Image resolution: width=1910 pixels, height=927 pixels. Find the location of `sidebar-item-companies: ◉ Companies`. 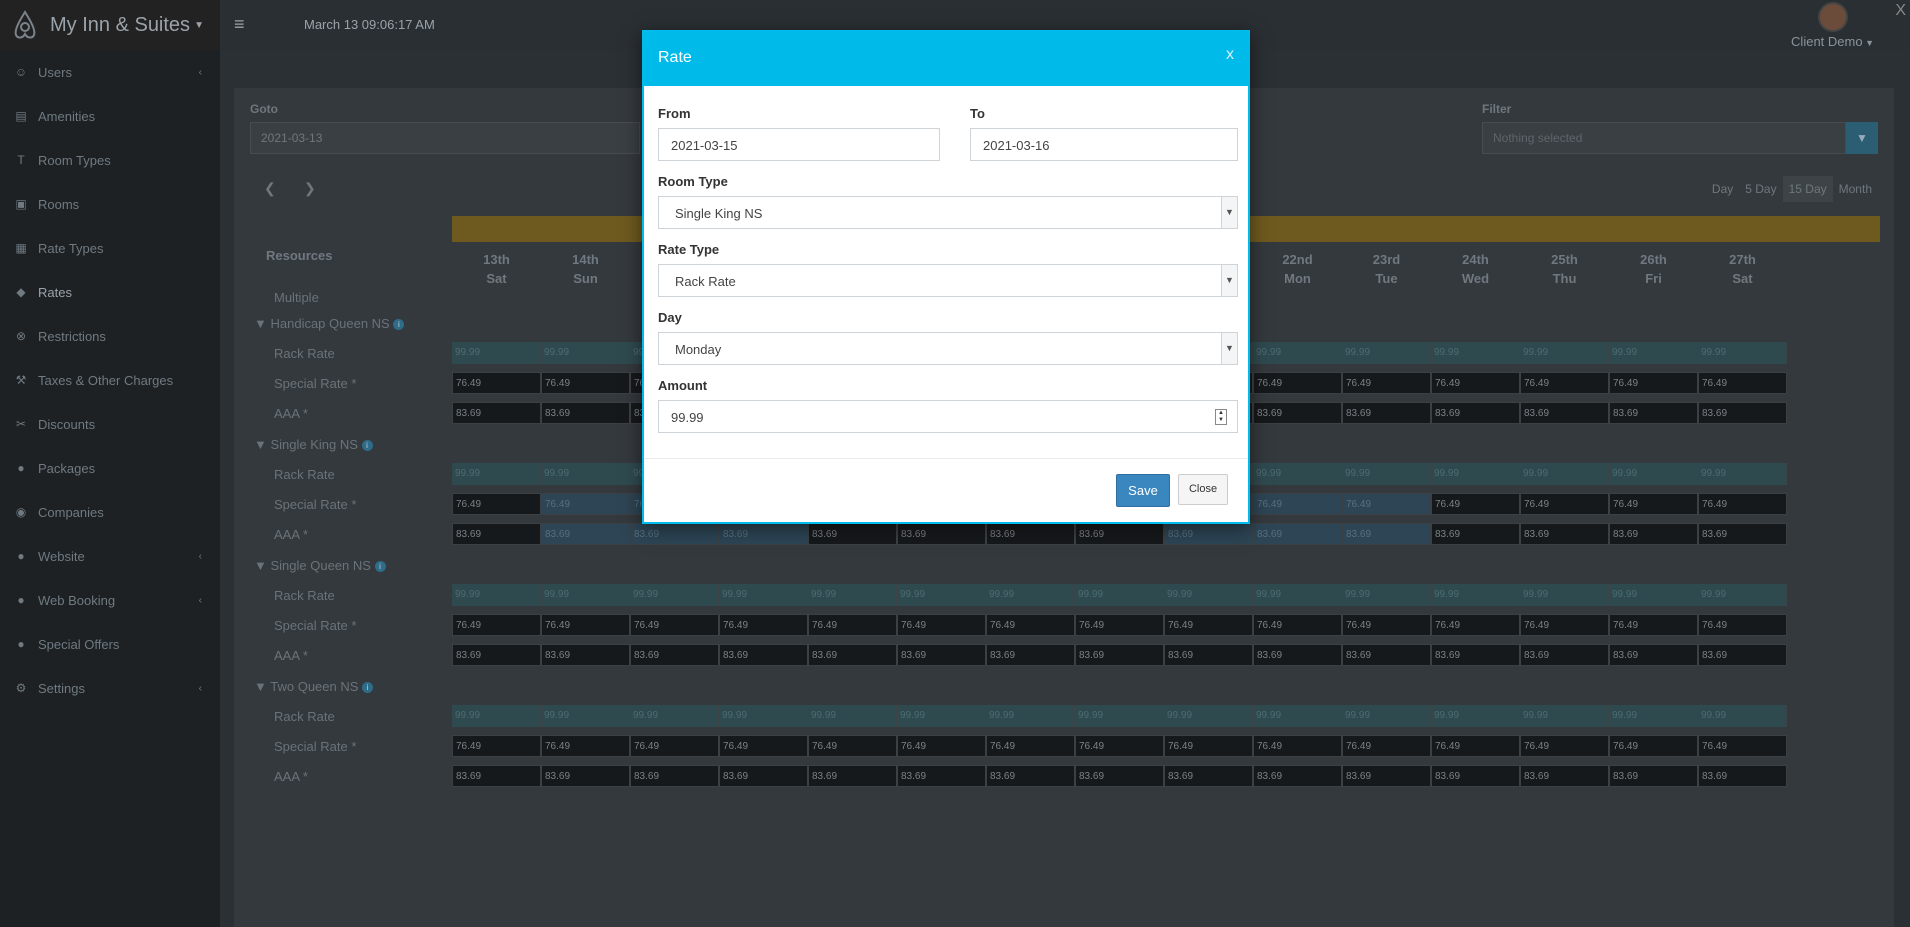

sidebar-item-companies: ◉ Companies is located at coordinates (110, 512).